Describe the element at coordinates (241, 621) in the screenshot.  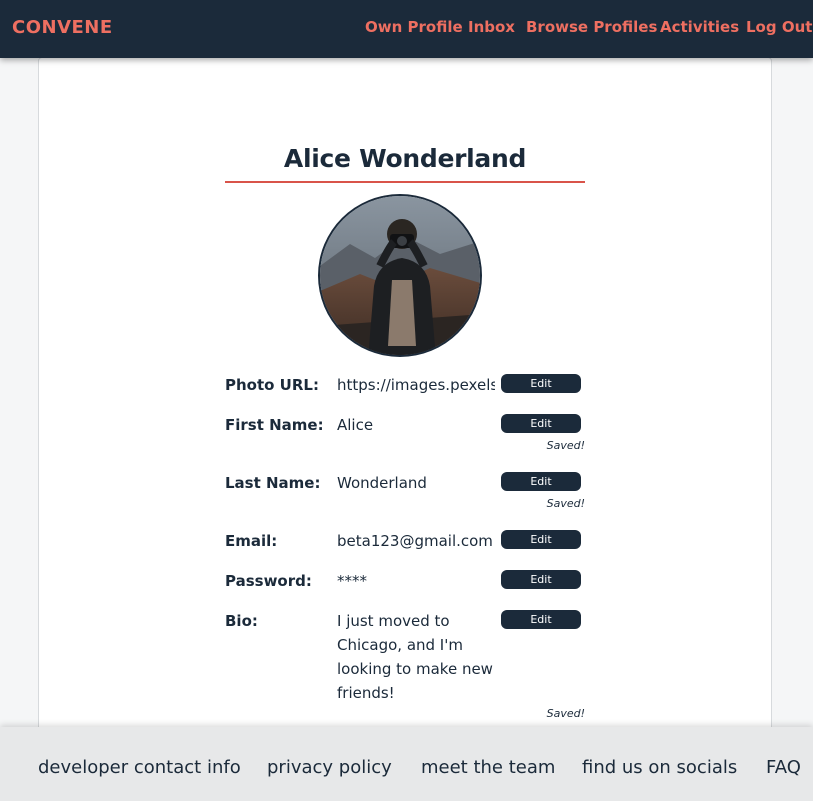
I see `bio-label: Bio:` at that location.